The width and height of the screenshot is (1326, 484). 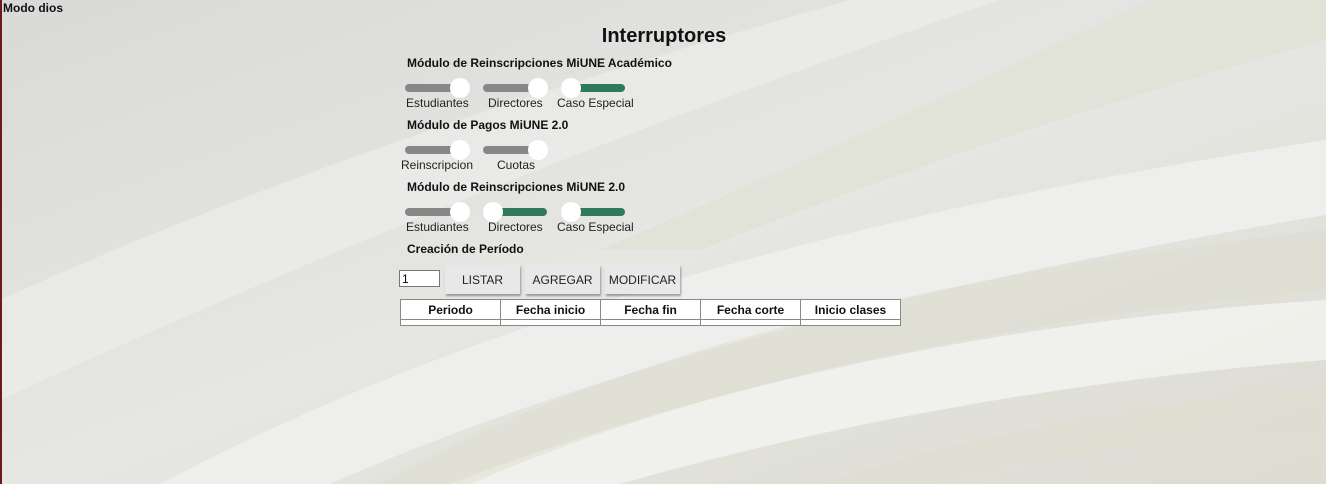 What do you see at coordinates (482, 279) in the screenshot?
I see `listar-button: LISTAR` at bounding box center [482, 279].